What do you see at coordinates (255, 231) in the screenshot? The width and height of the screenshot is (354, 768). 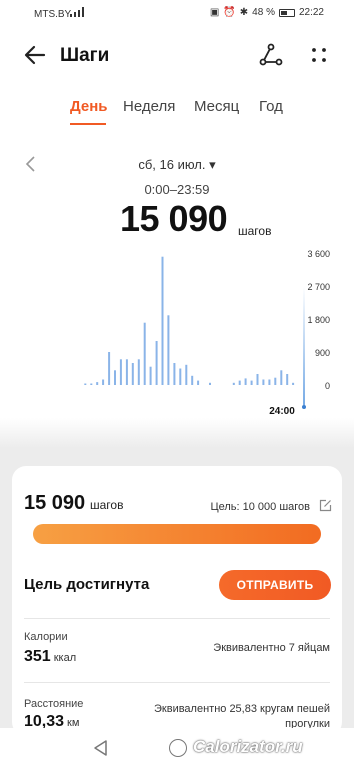 I see `steps-unit: шагов` at bounding box center [255, 231].